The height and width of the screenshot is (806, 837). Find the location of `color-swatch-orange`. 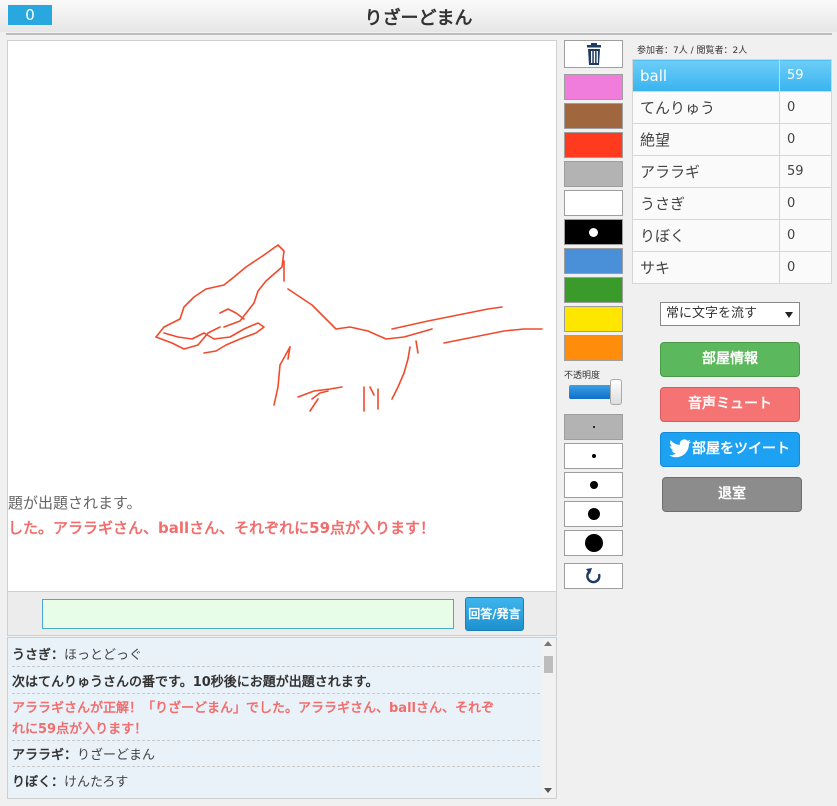

color-swatch-orange is located at coordinates (593, 348).